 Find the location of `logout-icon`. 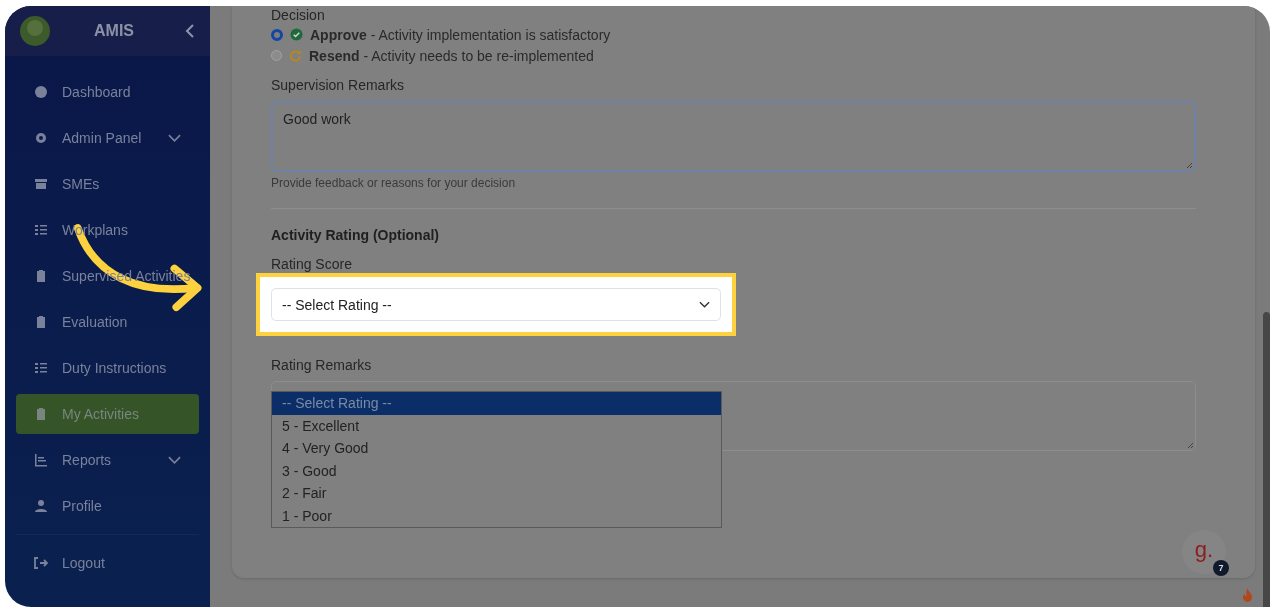

logout-icon is located at coordinates (41, 563).